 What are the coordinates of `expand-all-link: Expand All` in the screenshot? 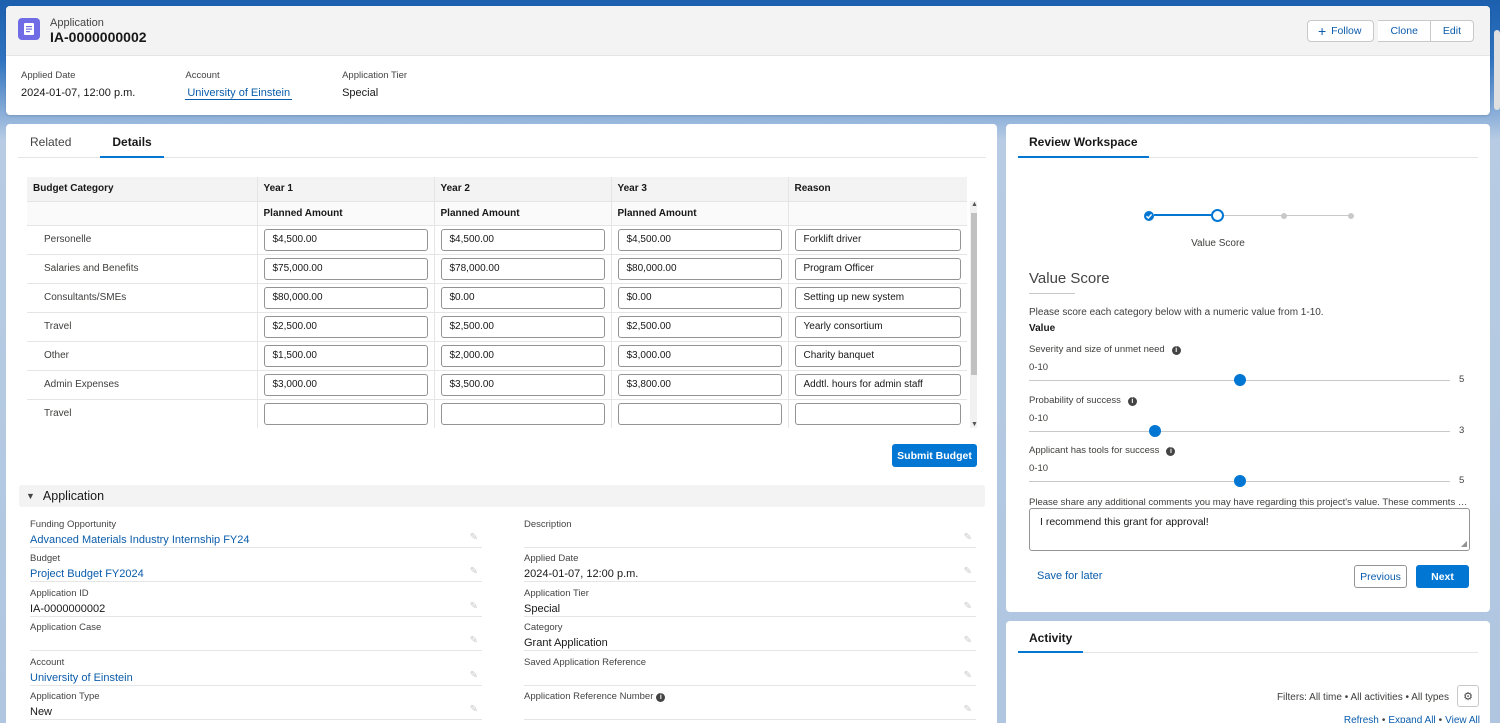 It's located at (1411, 719).